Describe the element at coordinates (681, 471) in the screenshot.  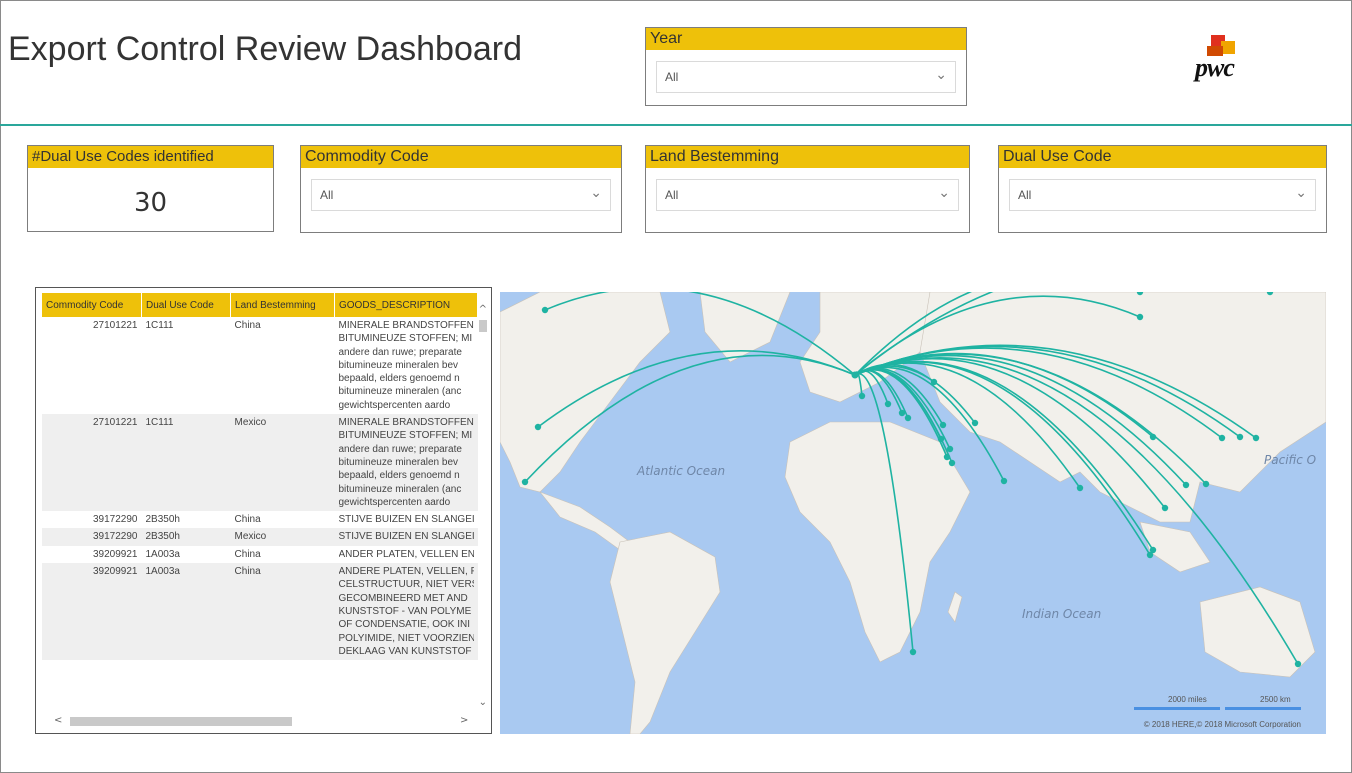
I see `ocean-label: Atlantic Ocean` at that location.